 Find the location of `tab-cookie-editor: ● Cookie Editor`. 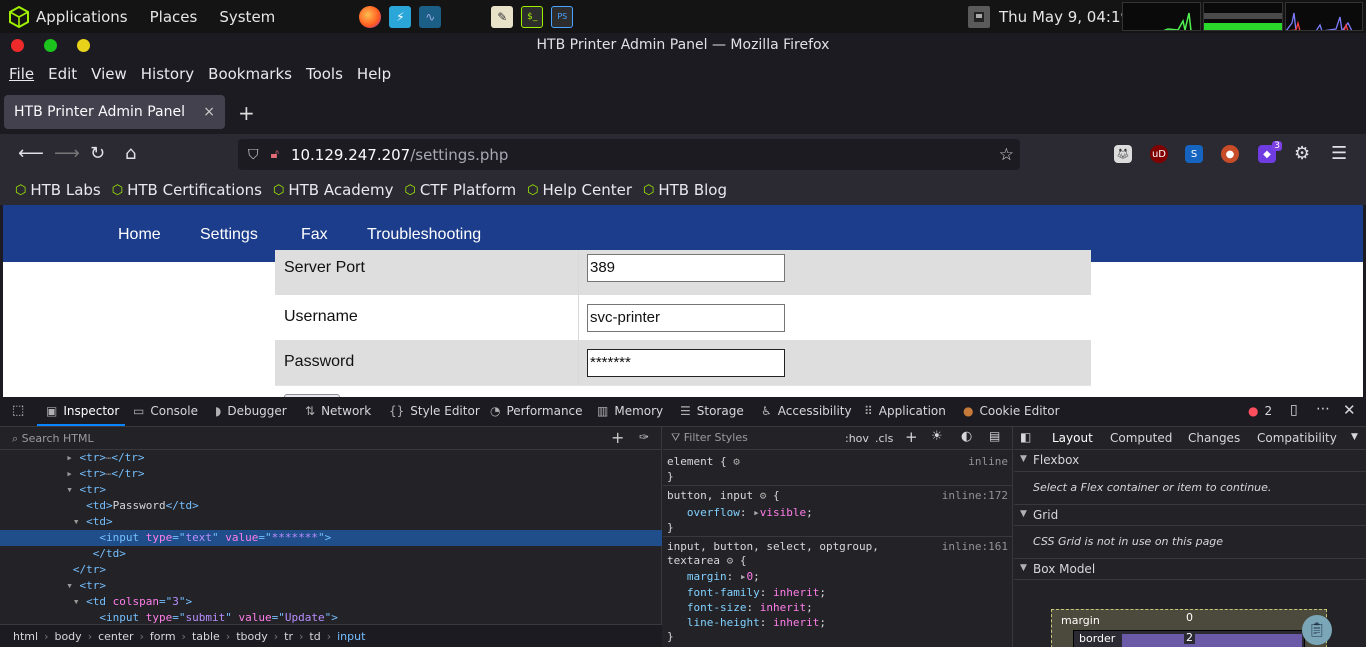

tab-cookie-editor: ● Cookie Editor is located at coordinates (1011, 411).